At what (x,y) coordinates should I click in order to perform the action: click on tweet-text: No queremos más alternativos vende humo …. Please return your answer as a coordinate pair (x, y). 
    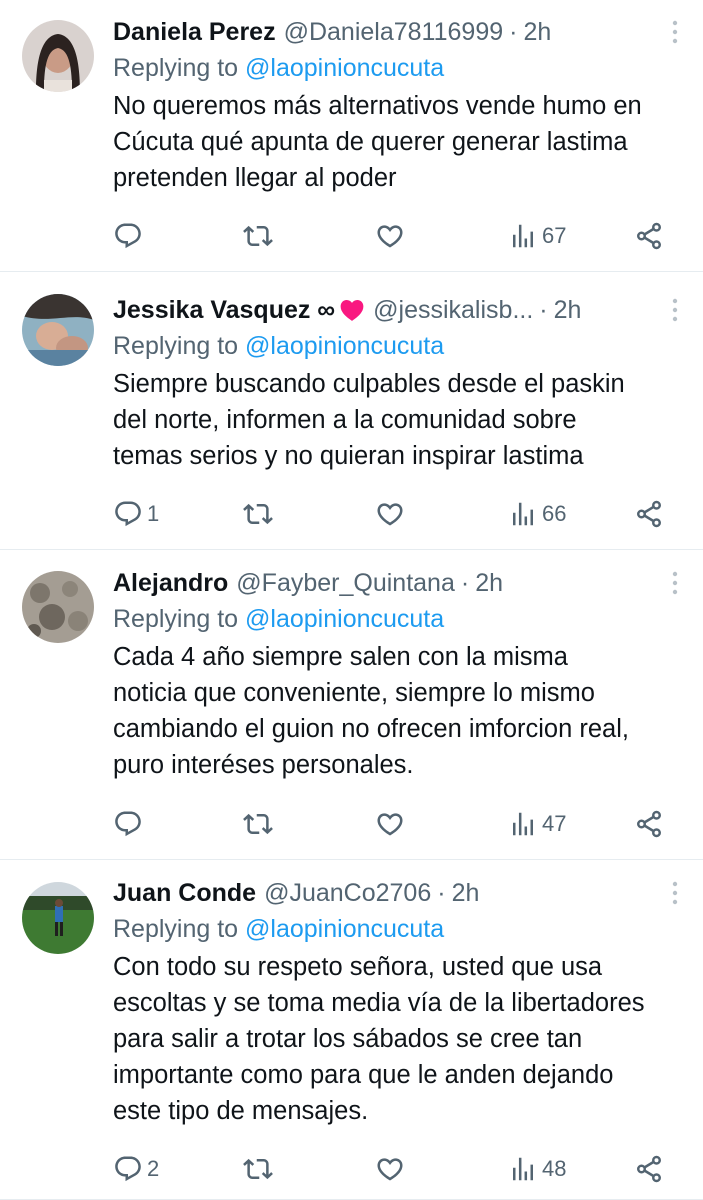
    Looking at the image, I should click on (403, 142).